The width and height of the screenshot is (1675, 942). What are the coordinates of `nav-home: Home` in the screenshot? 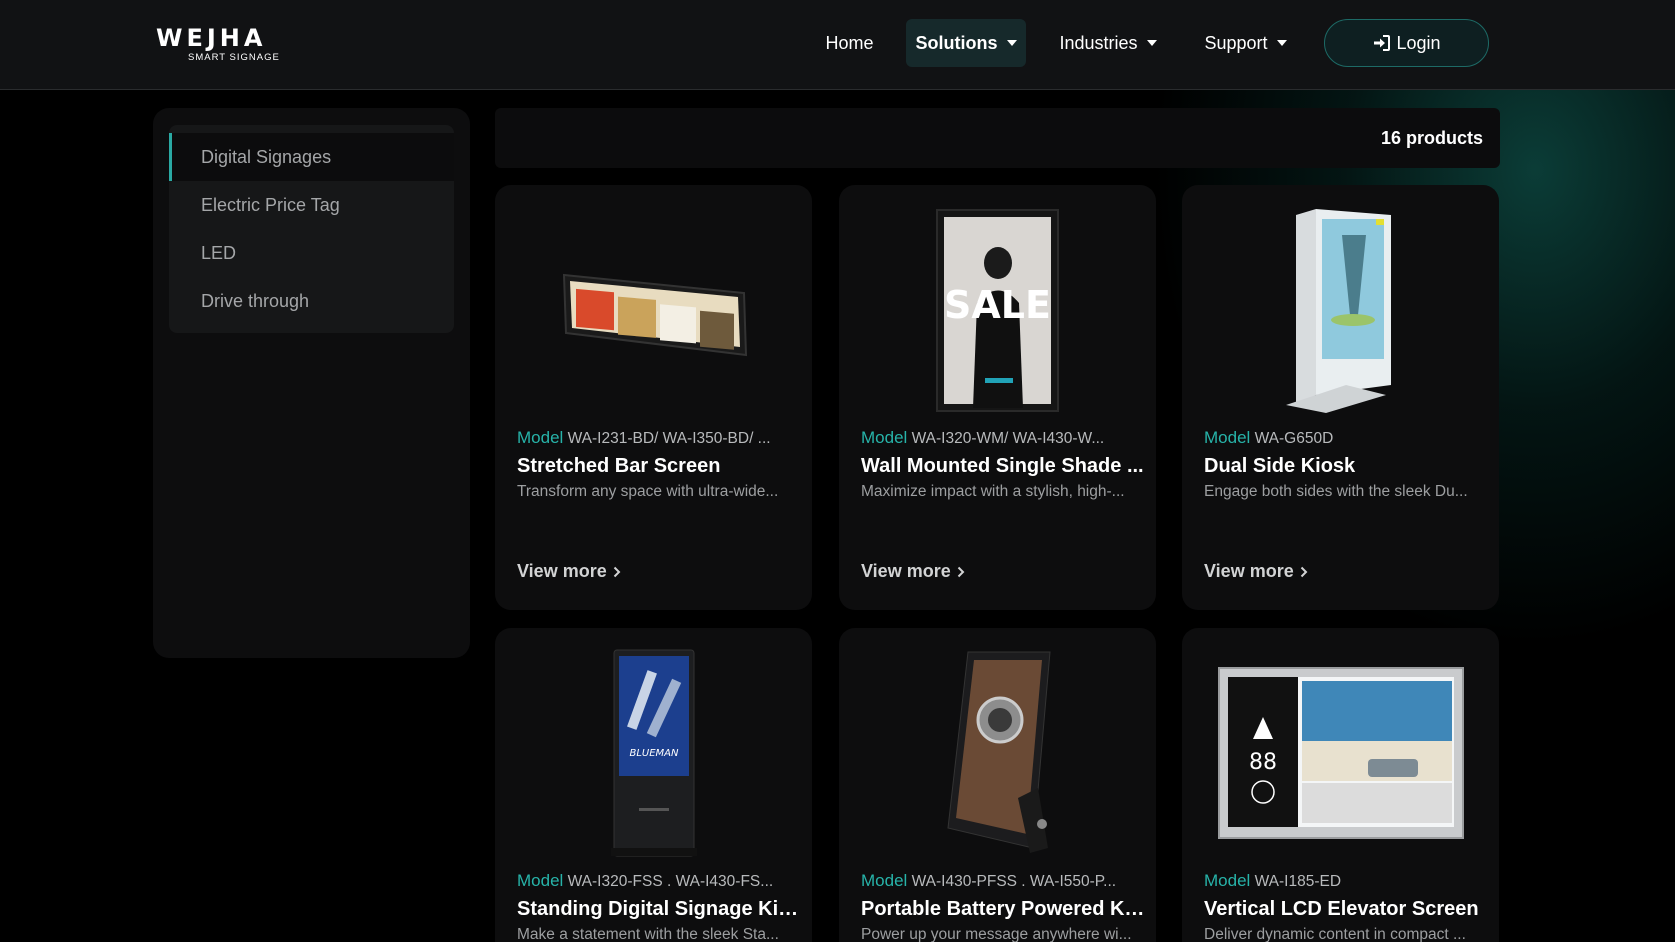 It's located at (849, 43).